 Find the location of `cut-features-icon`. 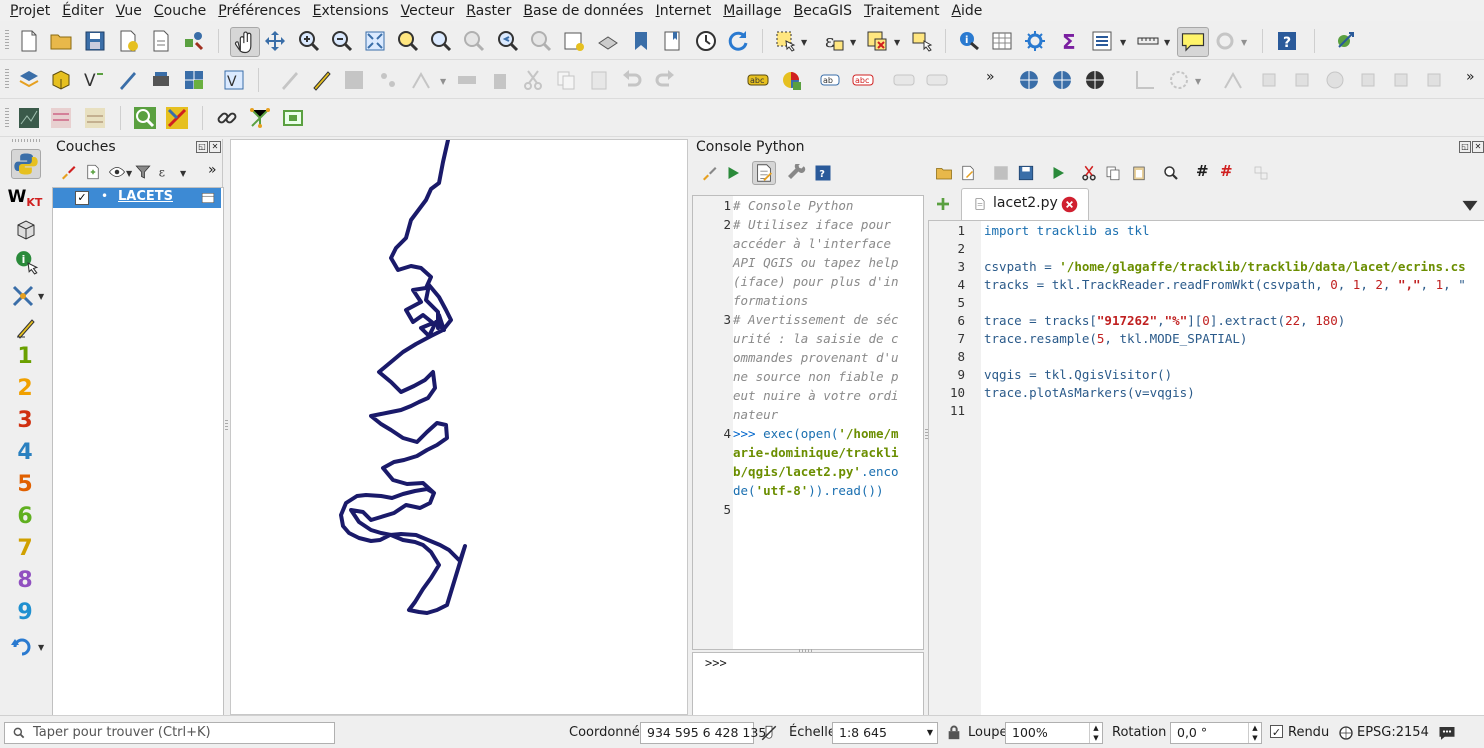

cut-features-icon is located at coordinates (533, 80).